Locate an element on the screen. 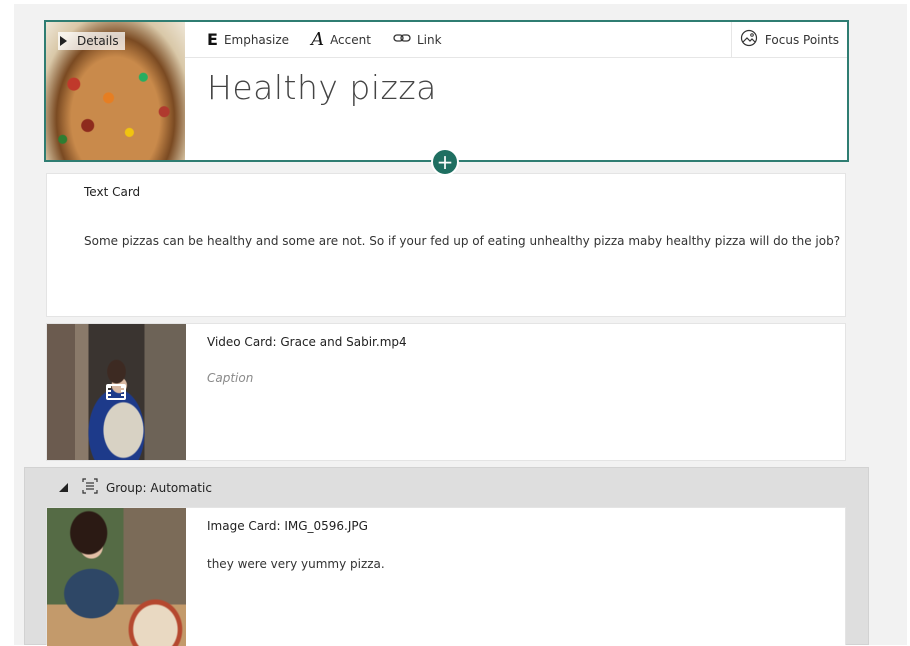 The height and width of the screenshot is (646, 910). link-button: Link is located at coordinates (417, 39).